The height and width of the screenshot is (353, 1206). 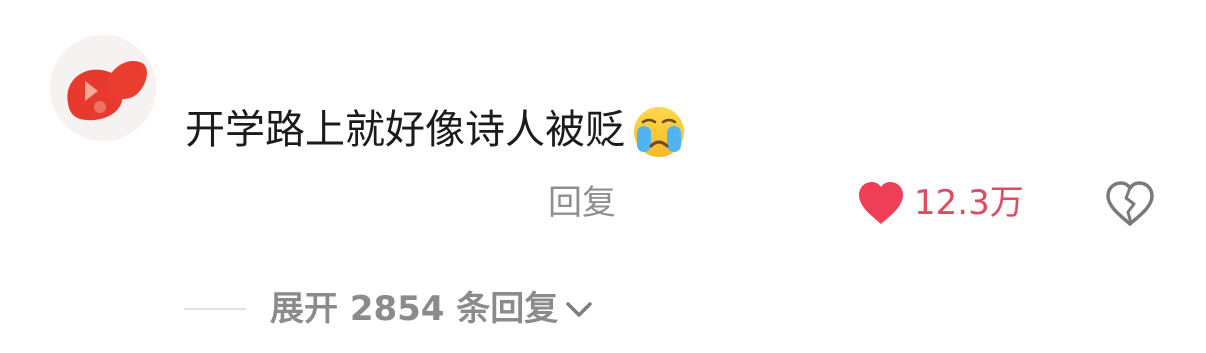 What do you see at coordinates (1130, 204) in the screenshot?
I see `broken-heart-icon` at bounding box center [1130, 204].